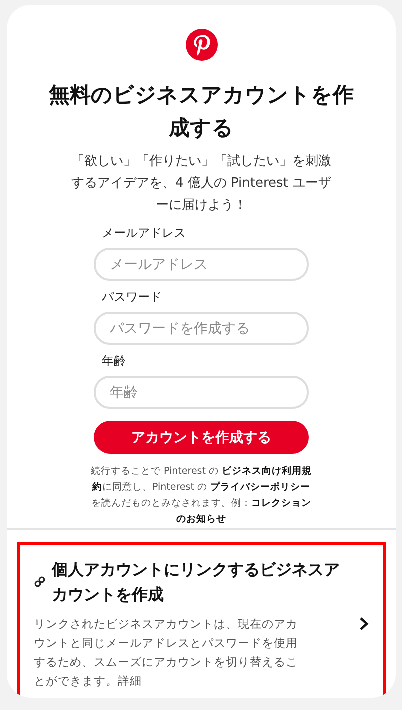 The height and width of the screenshot is (710, 402). I want to click on terms-text: 続行することで Pinterest の ビジネス向け利用規約に同意し、Pinterest の プライバシーポリシーを読んだものとみなされます。例：コレクションのお知らせ, so click(202, 496).